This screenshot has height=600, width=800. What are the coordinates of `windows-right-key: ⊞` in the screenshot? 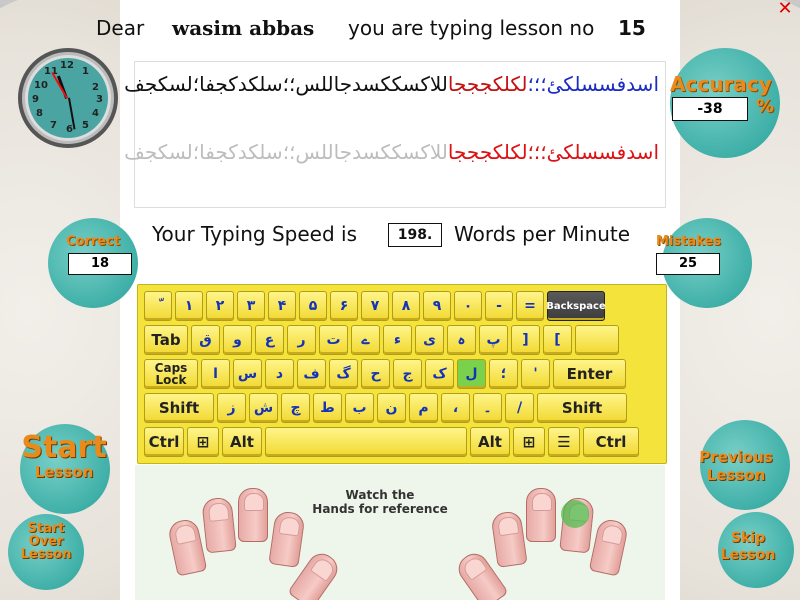 It's located at (529, 442).